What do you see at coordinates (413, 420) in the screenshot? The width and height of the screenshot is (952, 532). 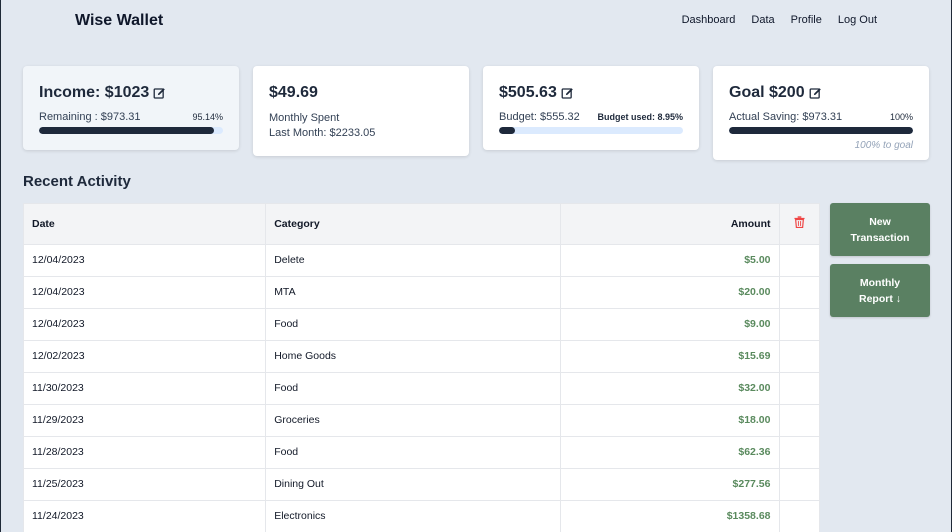 I see `row-category: Groceries` at bounding box center [413, 420].